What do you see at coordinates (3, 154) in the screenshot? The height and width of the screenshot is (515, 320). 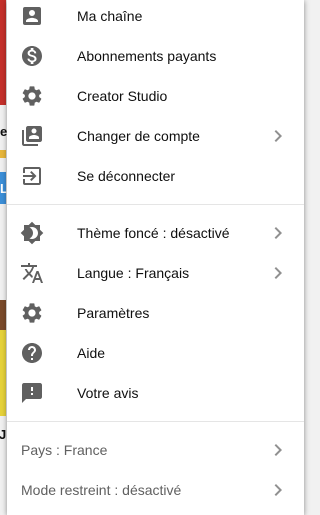 I see `background-bar-yellow` at bounding box center [3, 154].